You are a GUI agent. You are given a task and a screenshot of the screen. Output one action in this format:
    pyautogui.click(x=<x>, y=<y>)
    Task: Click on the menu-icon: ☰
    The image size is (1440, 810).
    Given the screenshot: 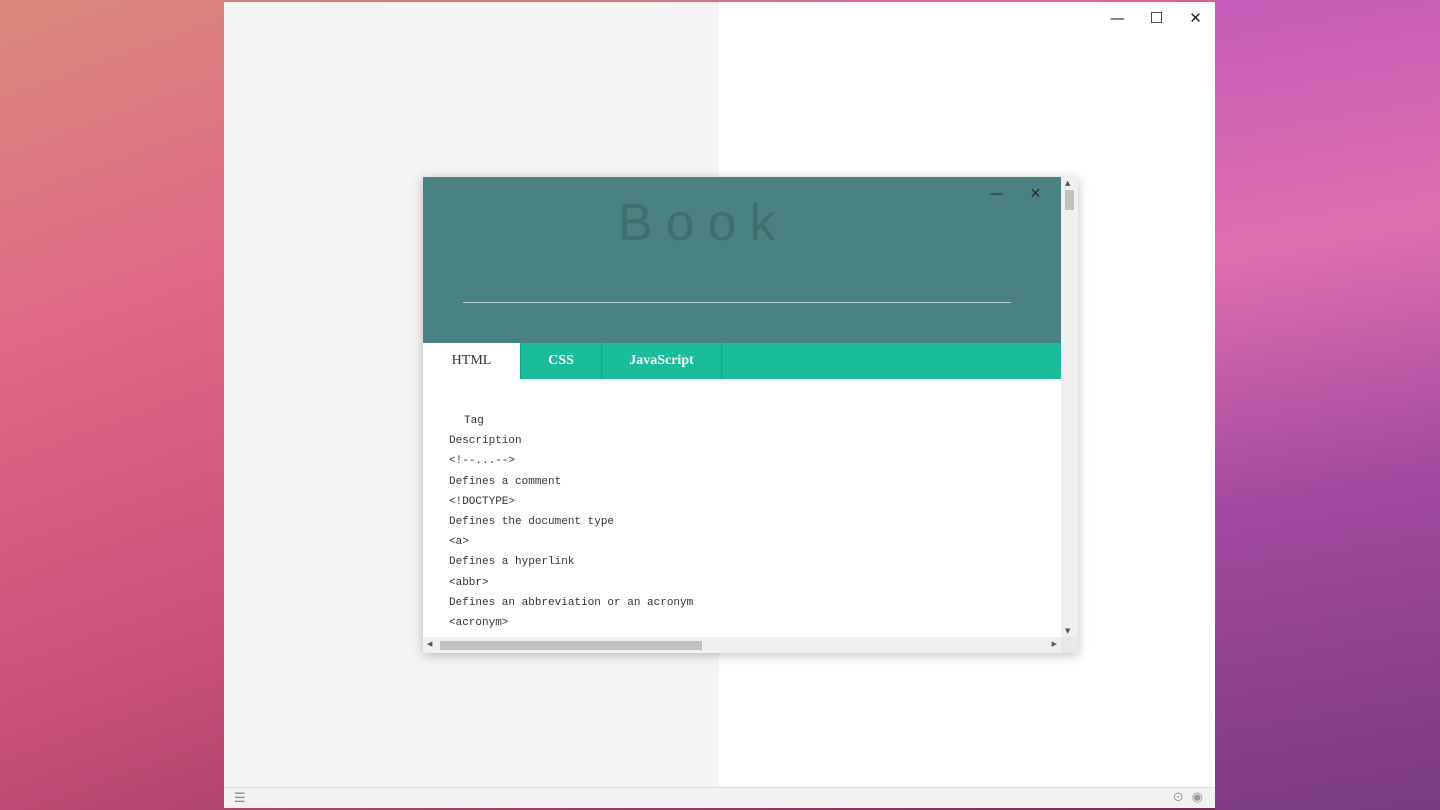 What is the action you would take?
    pyautogui.click(x=240, y=798)
    